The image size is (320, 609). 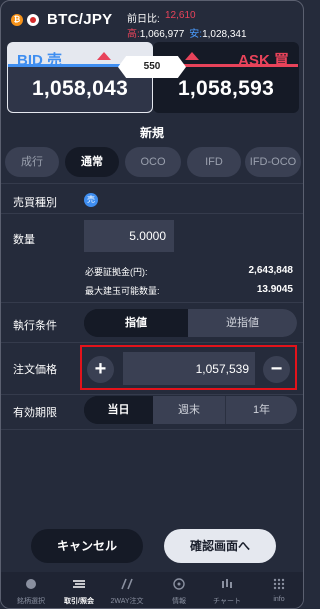 I want to click on tab-ifd-oco: IFD-OCO, so click(x=273, y=162).